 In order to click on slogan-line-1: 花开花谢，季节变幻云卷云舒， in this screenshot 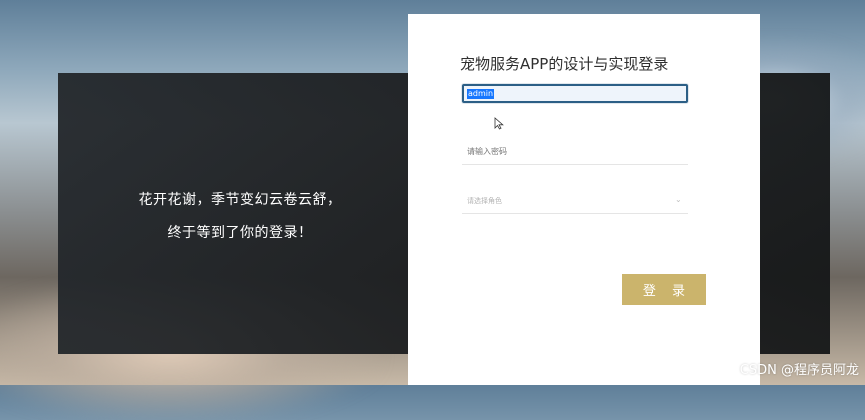, I will do `click(240, 200)`.